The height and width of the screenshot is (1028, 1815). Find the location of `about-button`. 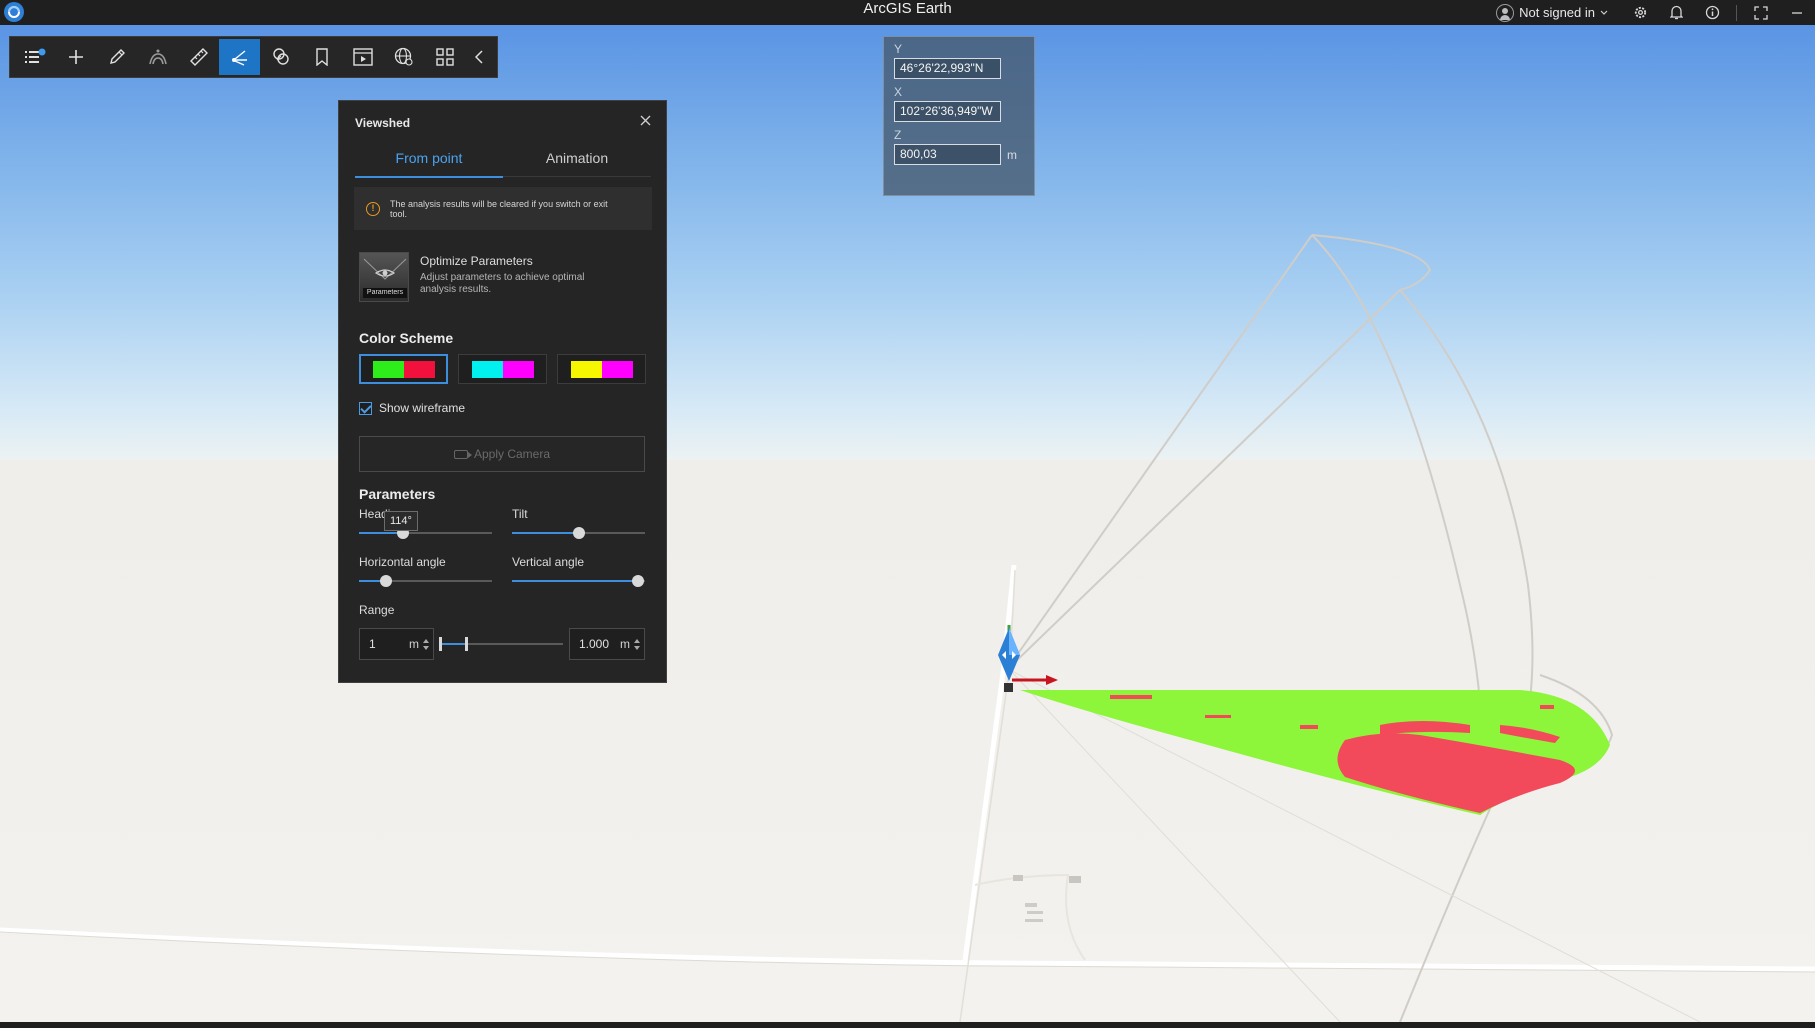

about-button is located at coordinates (1712, 12).